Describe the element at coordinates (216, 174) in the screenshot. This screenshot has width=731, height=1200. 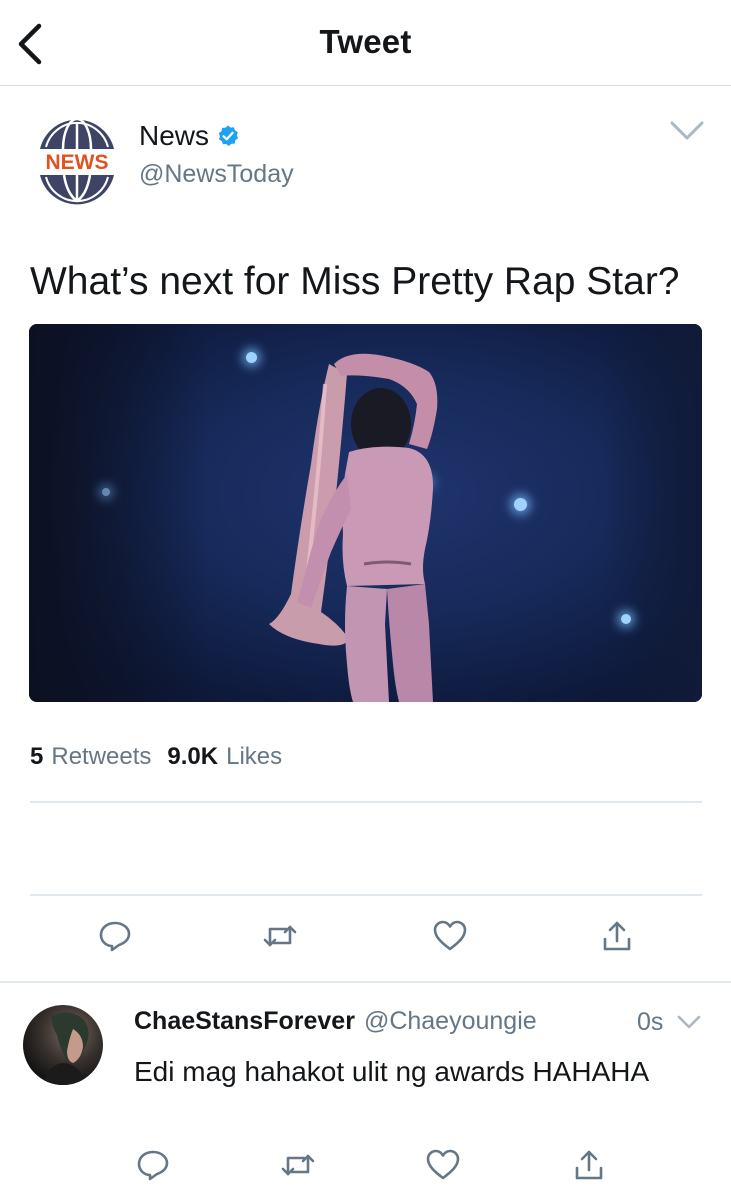
I see `author-handle: @NewsToday` at that location.